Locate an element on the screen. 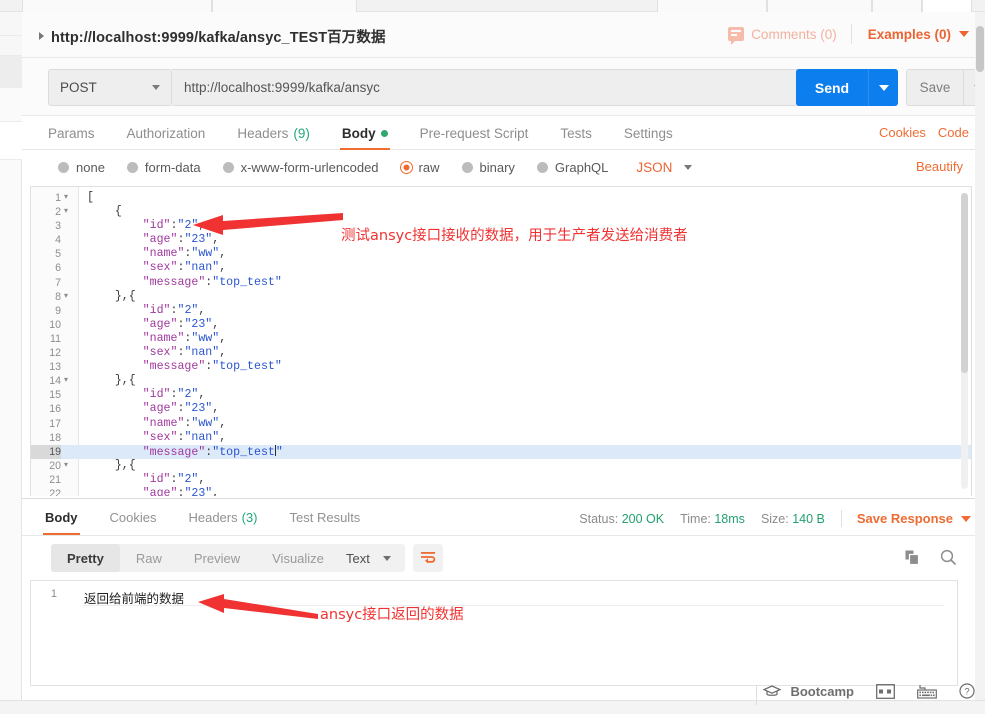 The width and height of the screenshot is (985, 714). tab-pre-request-script: Pre-request Script is located at coordinates (474, 133).